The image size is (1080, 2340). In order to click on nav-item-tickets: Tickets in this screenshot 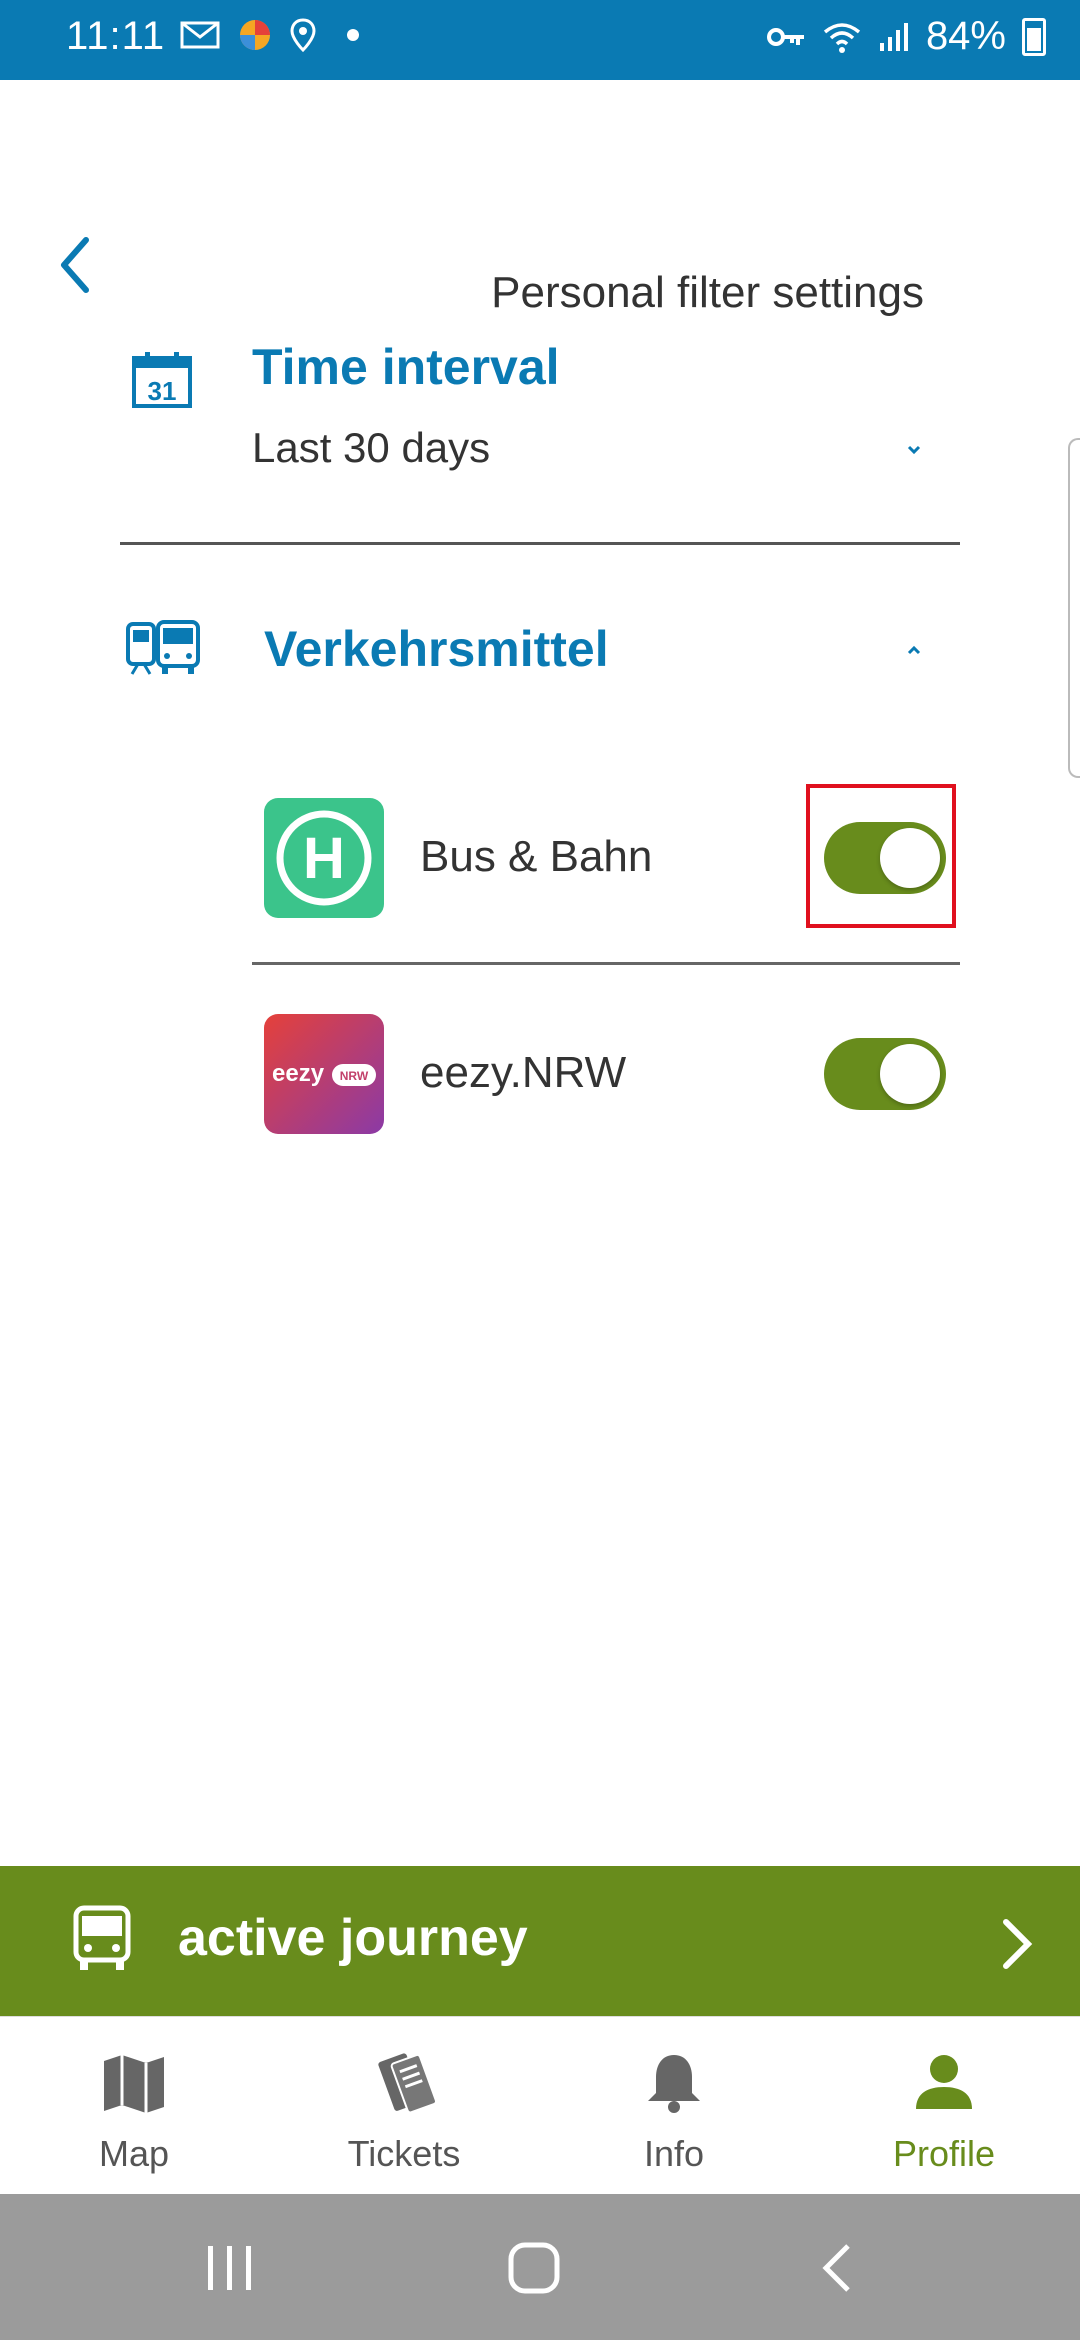, I will do `click(404, 2111)`.